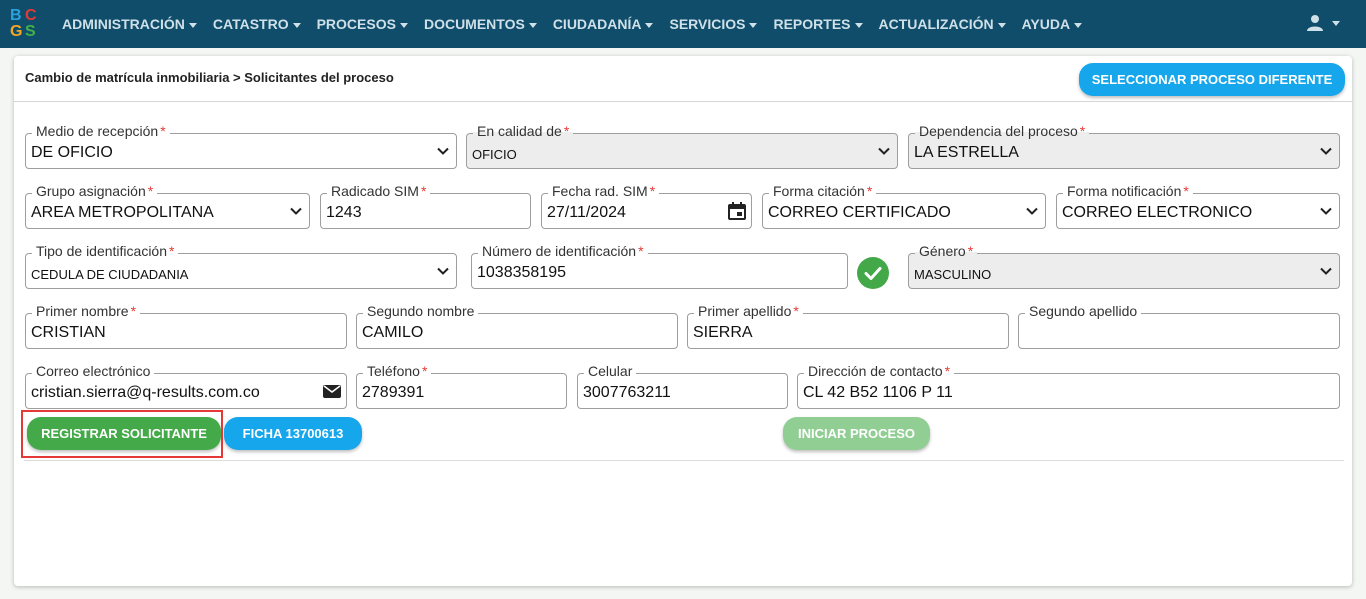  Describe the element at coordinates (241, 146) in the screenshot. I see `medio-recepcion-select: Medio de recepción * DE OFICIO` at that location.